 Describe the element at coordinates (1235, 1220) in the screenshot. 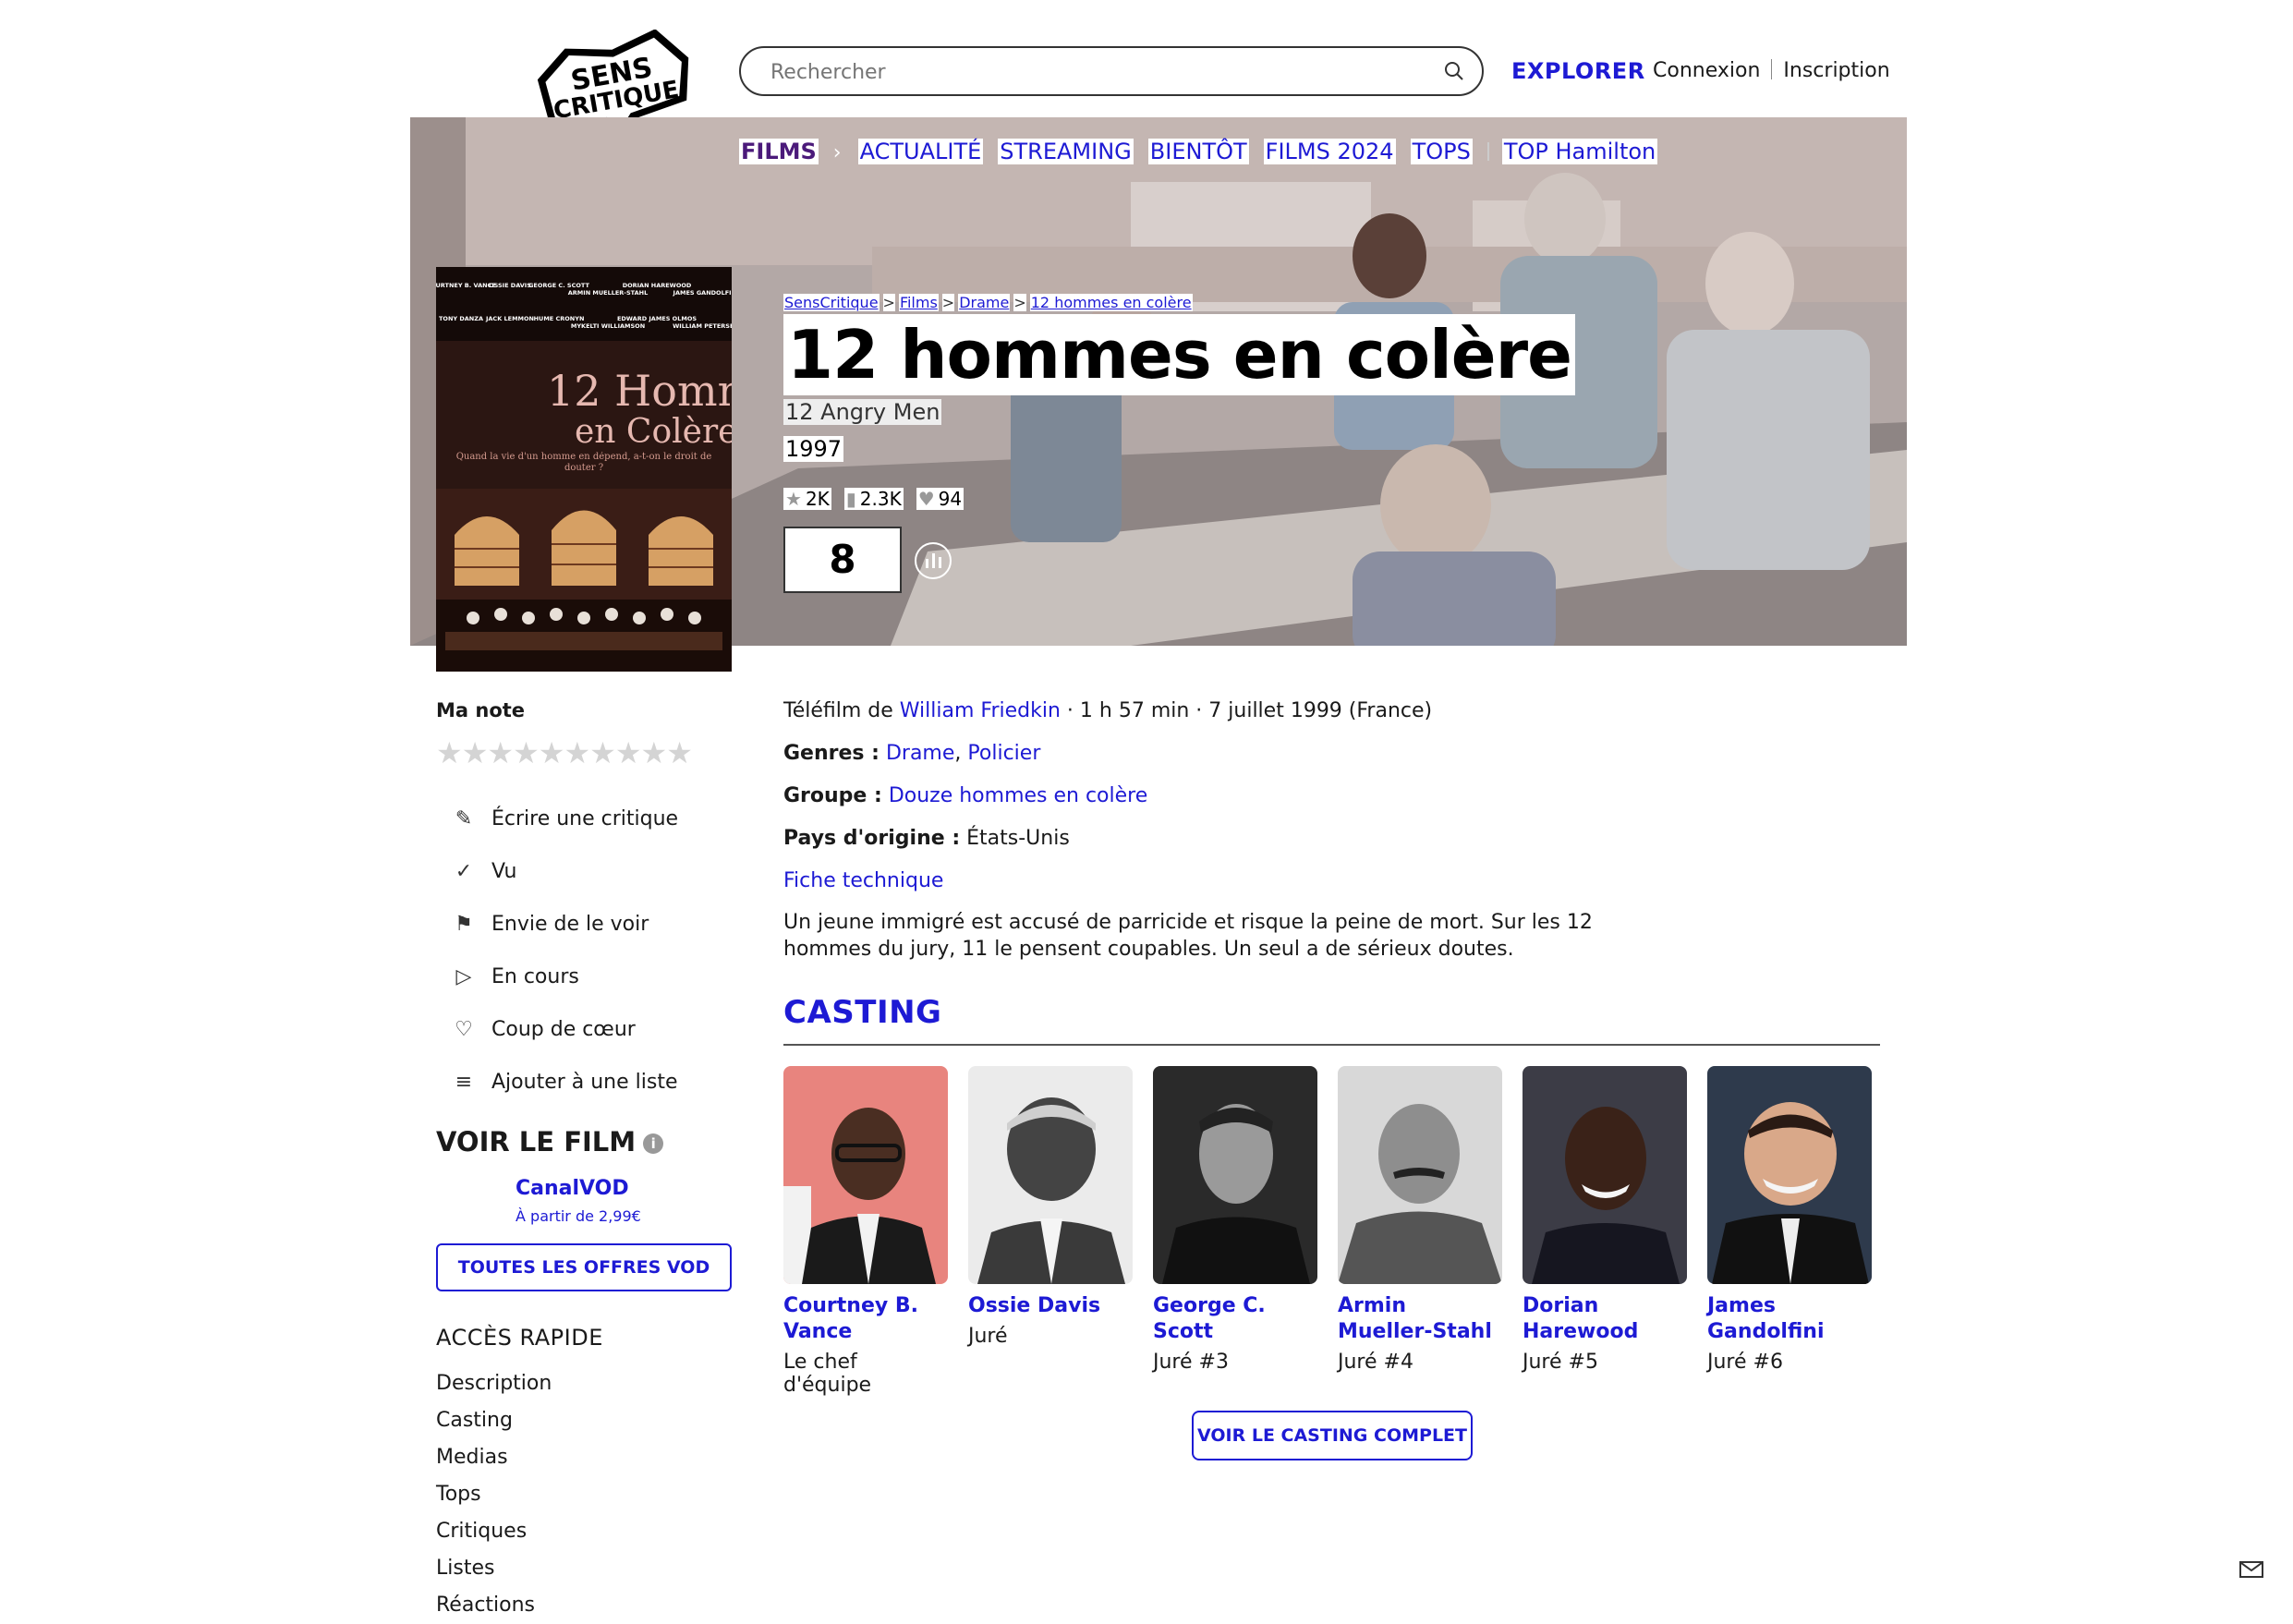

I see `cast-card: George C. Scott Juré #3` at that location.